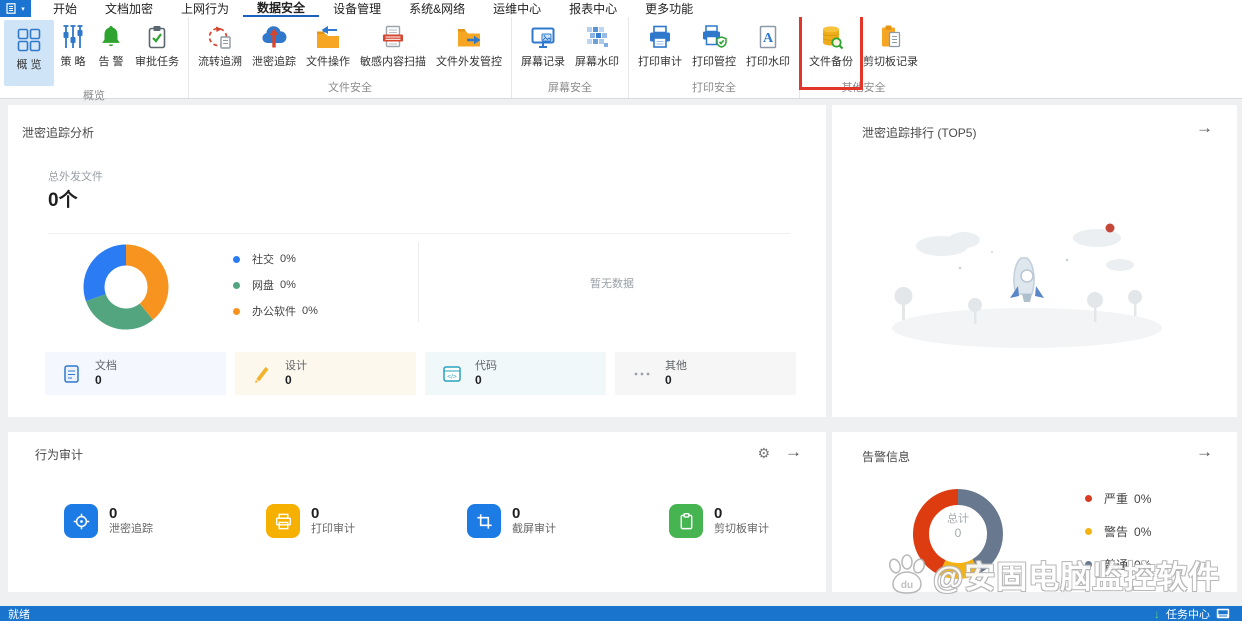  I want to click on card-design: 设计 0, so click(325, 373).